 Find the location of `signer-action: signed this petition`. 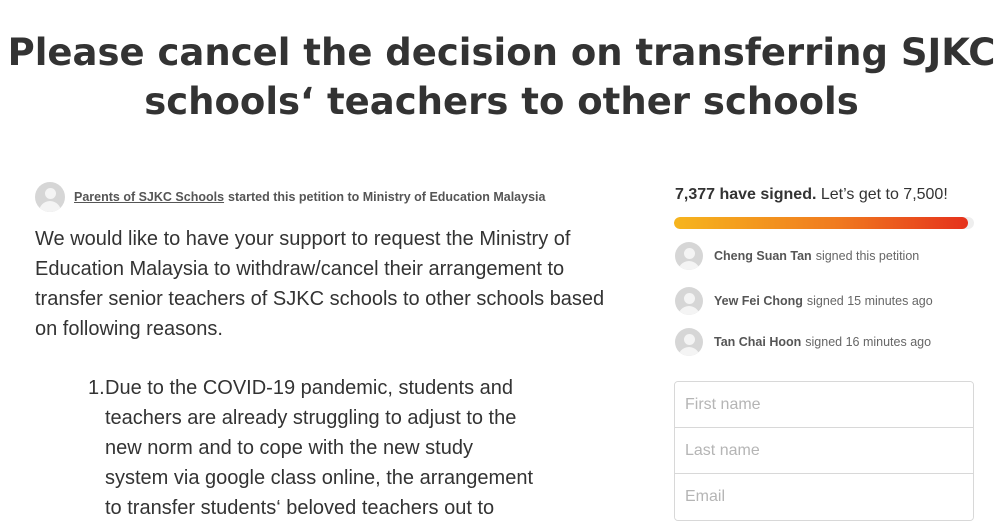

signer-action: signed this petition is located at coordinates (867, 256).